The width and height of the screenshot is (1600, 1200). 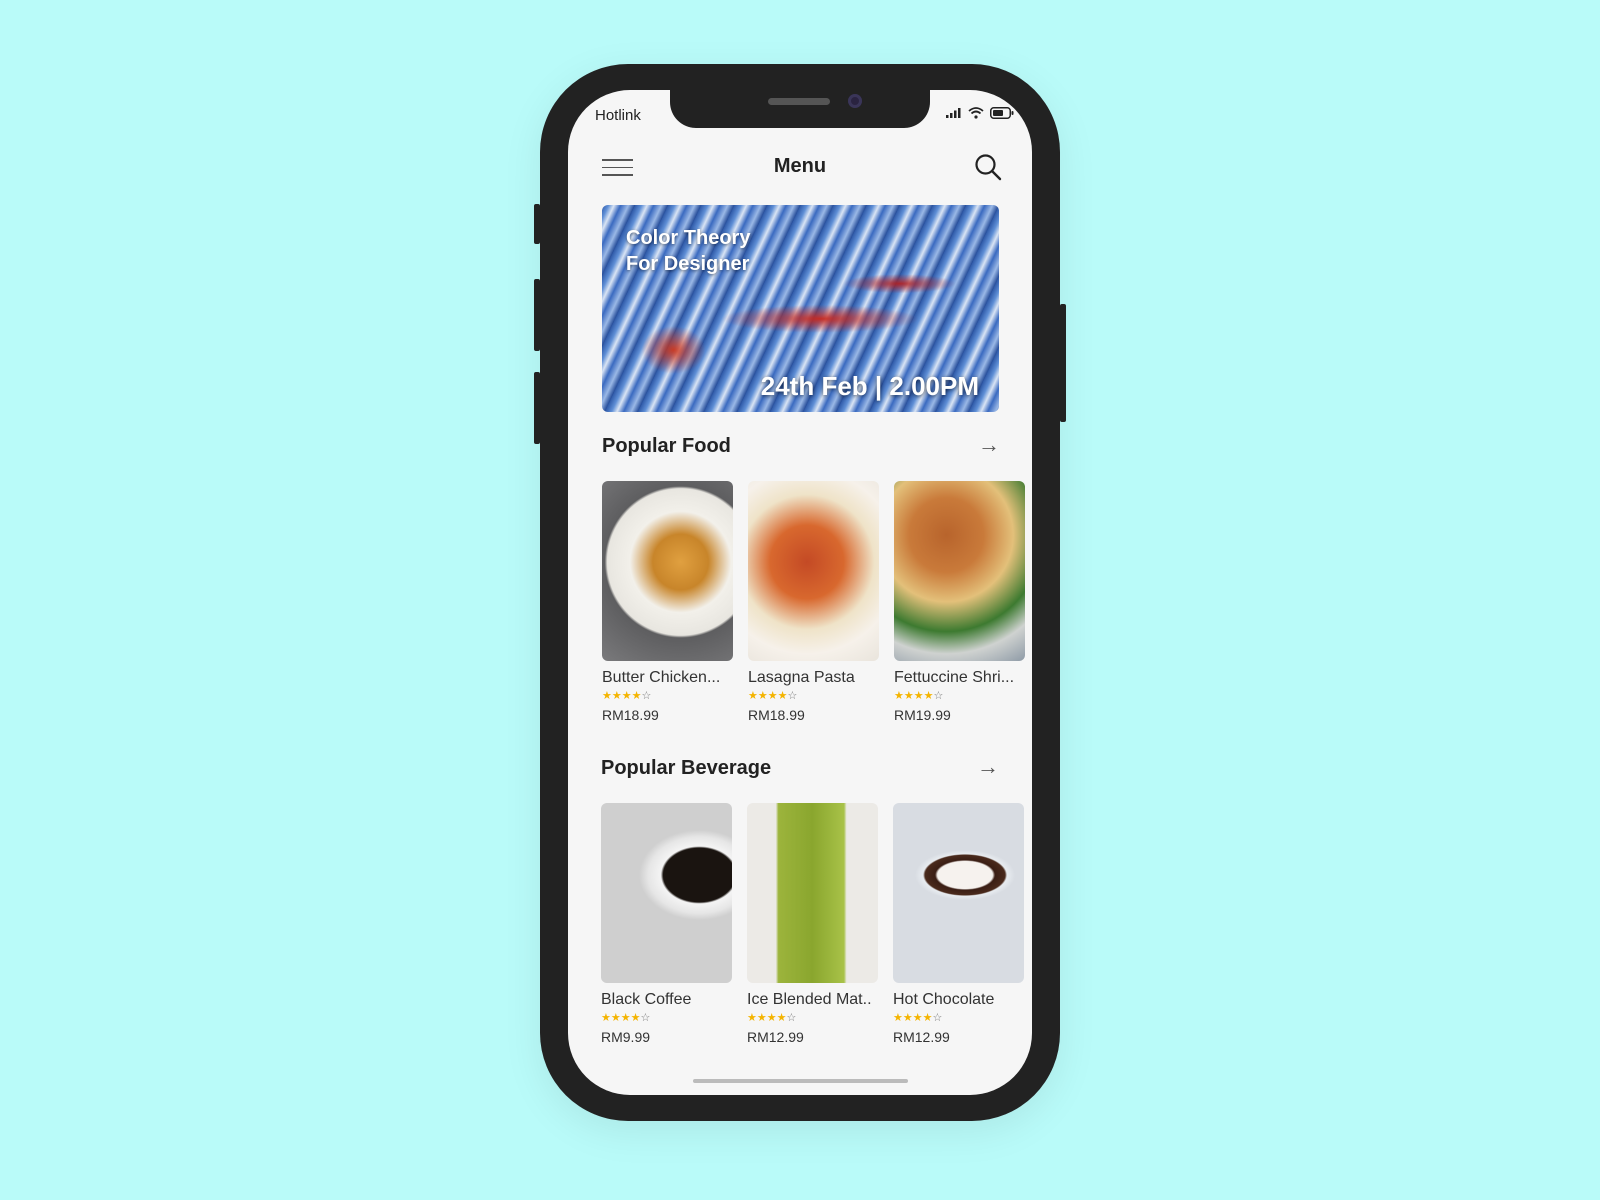 I want to click on food-image-fettuccine, so click(x=959, y=571).